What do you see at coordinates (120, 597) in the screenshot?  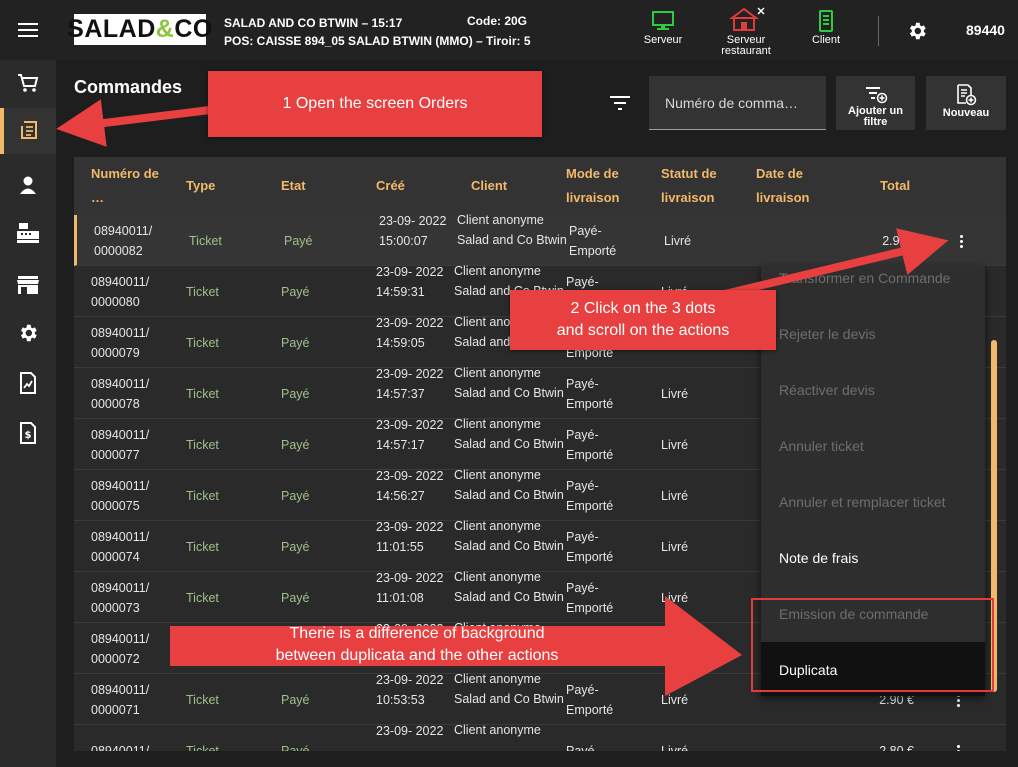 I see `order-number: 08940011/ 0000073` at bounding box center [120, 597].